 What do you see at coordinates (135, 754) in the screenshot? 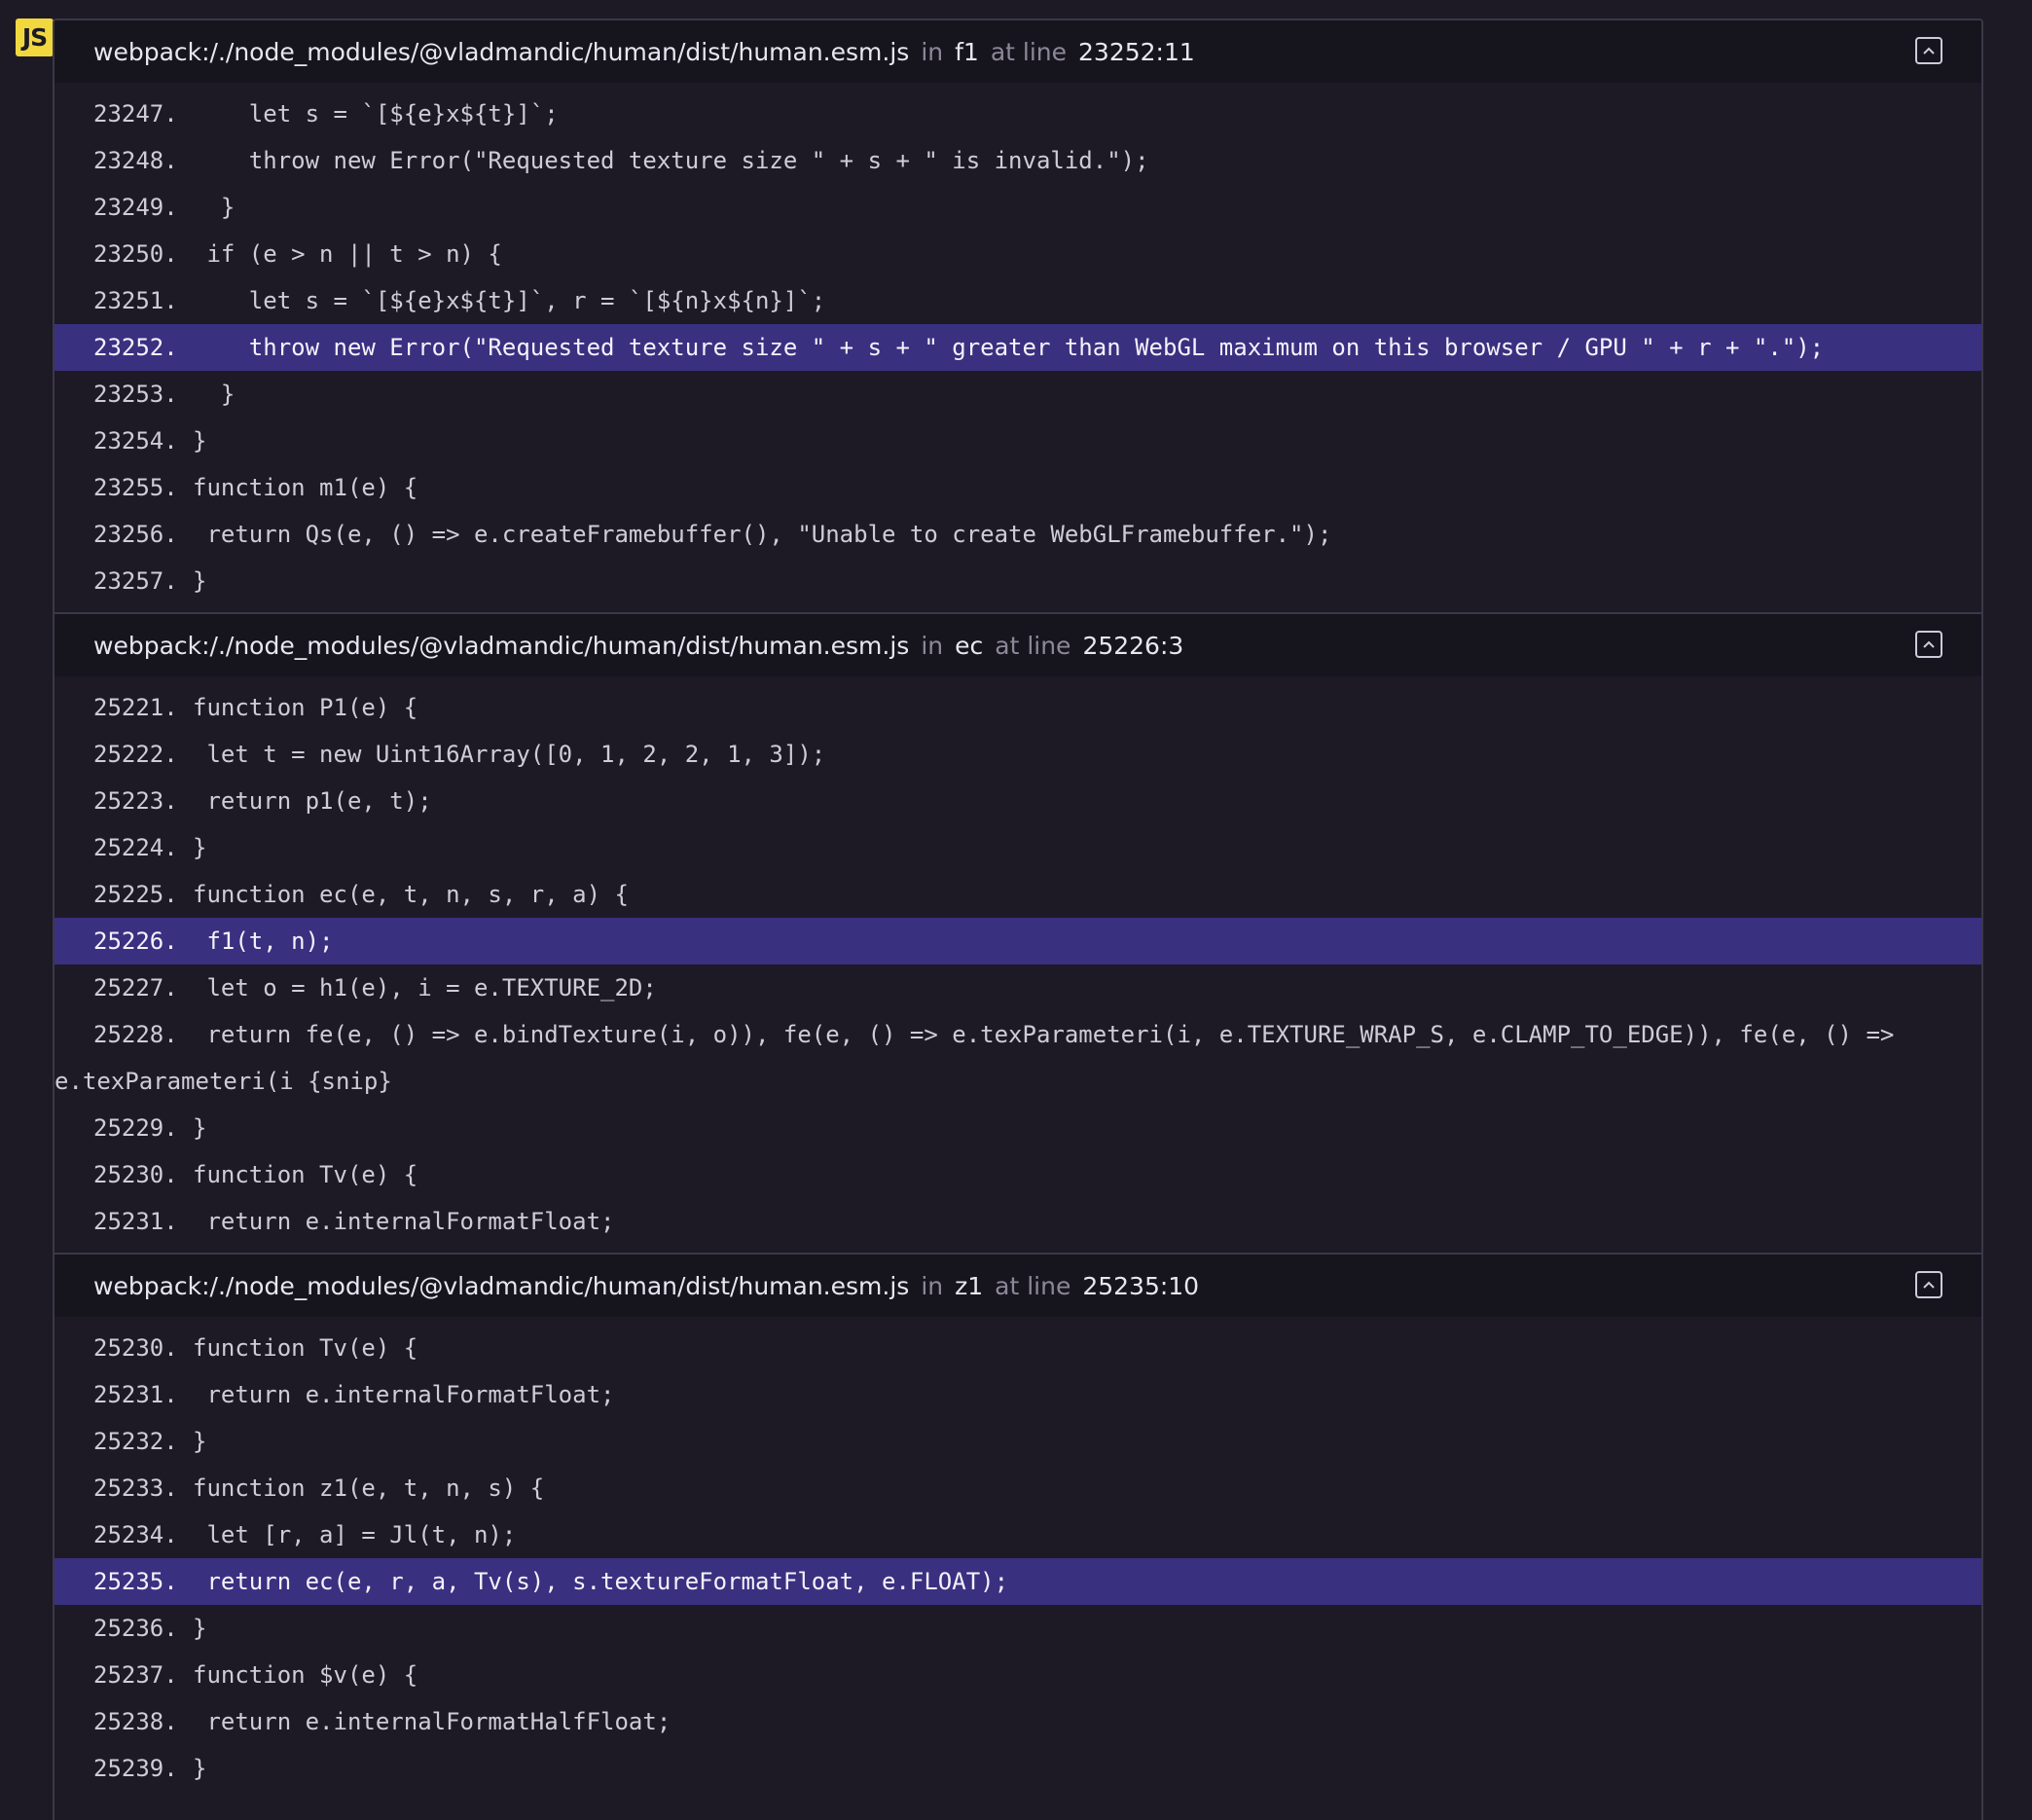
I see `line-number: 25222.` at bounding box center [135, 754].